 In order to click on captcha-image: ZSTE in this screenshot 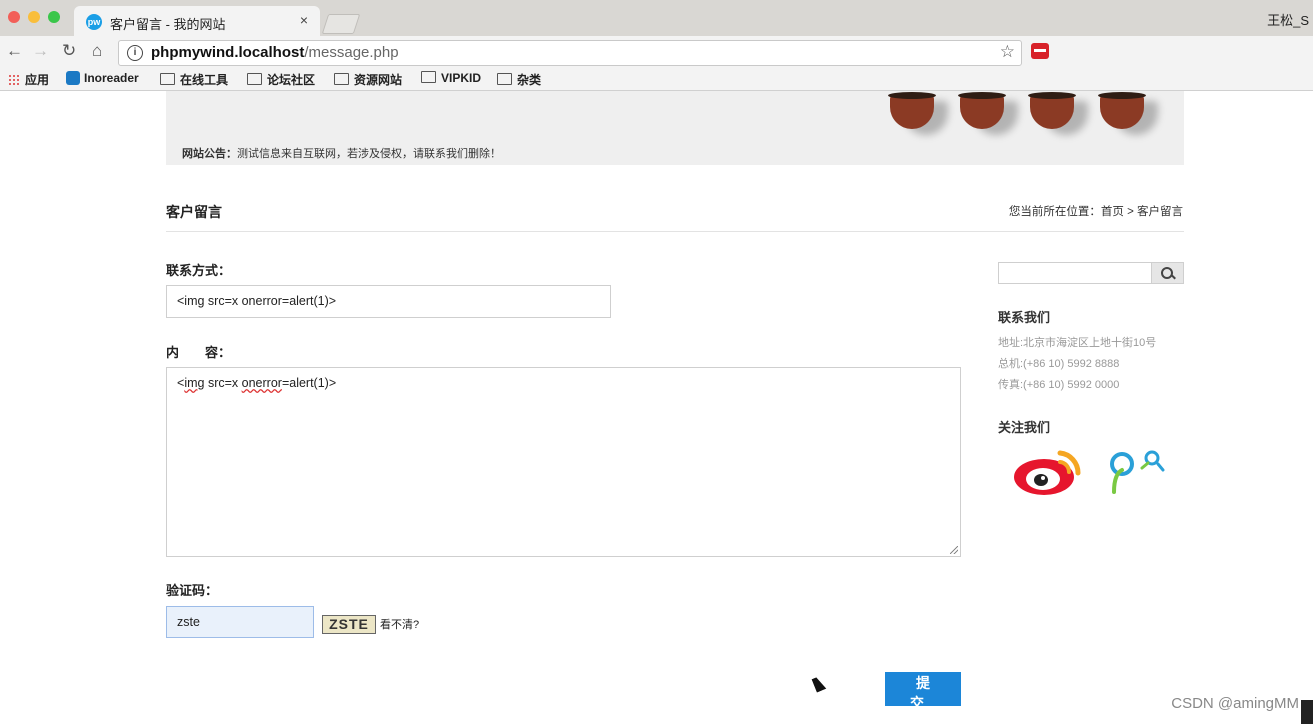, I will do `click(349, 624)`.